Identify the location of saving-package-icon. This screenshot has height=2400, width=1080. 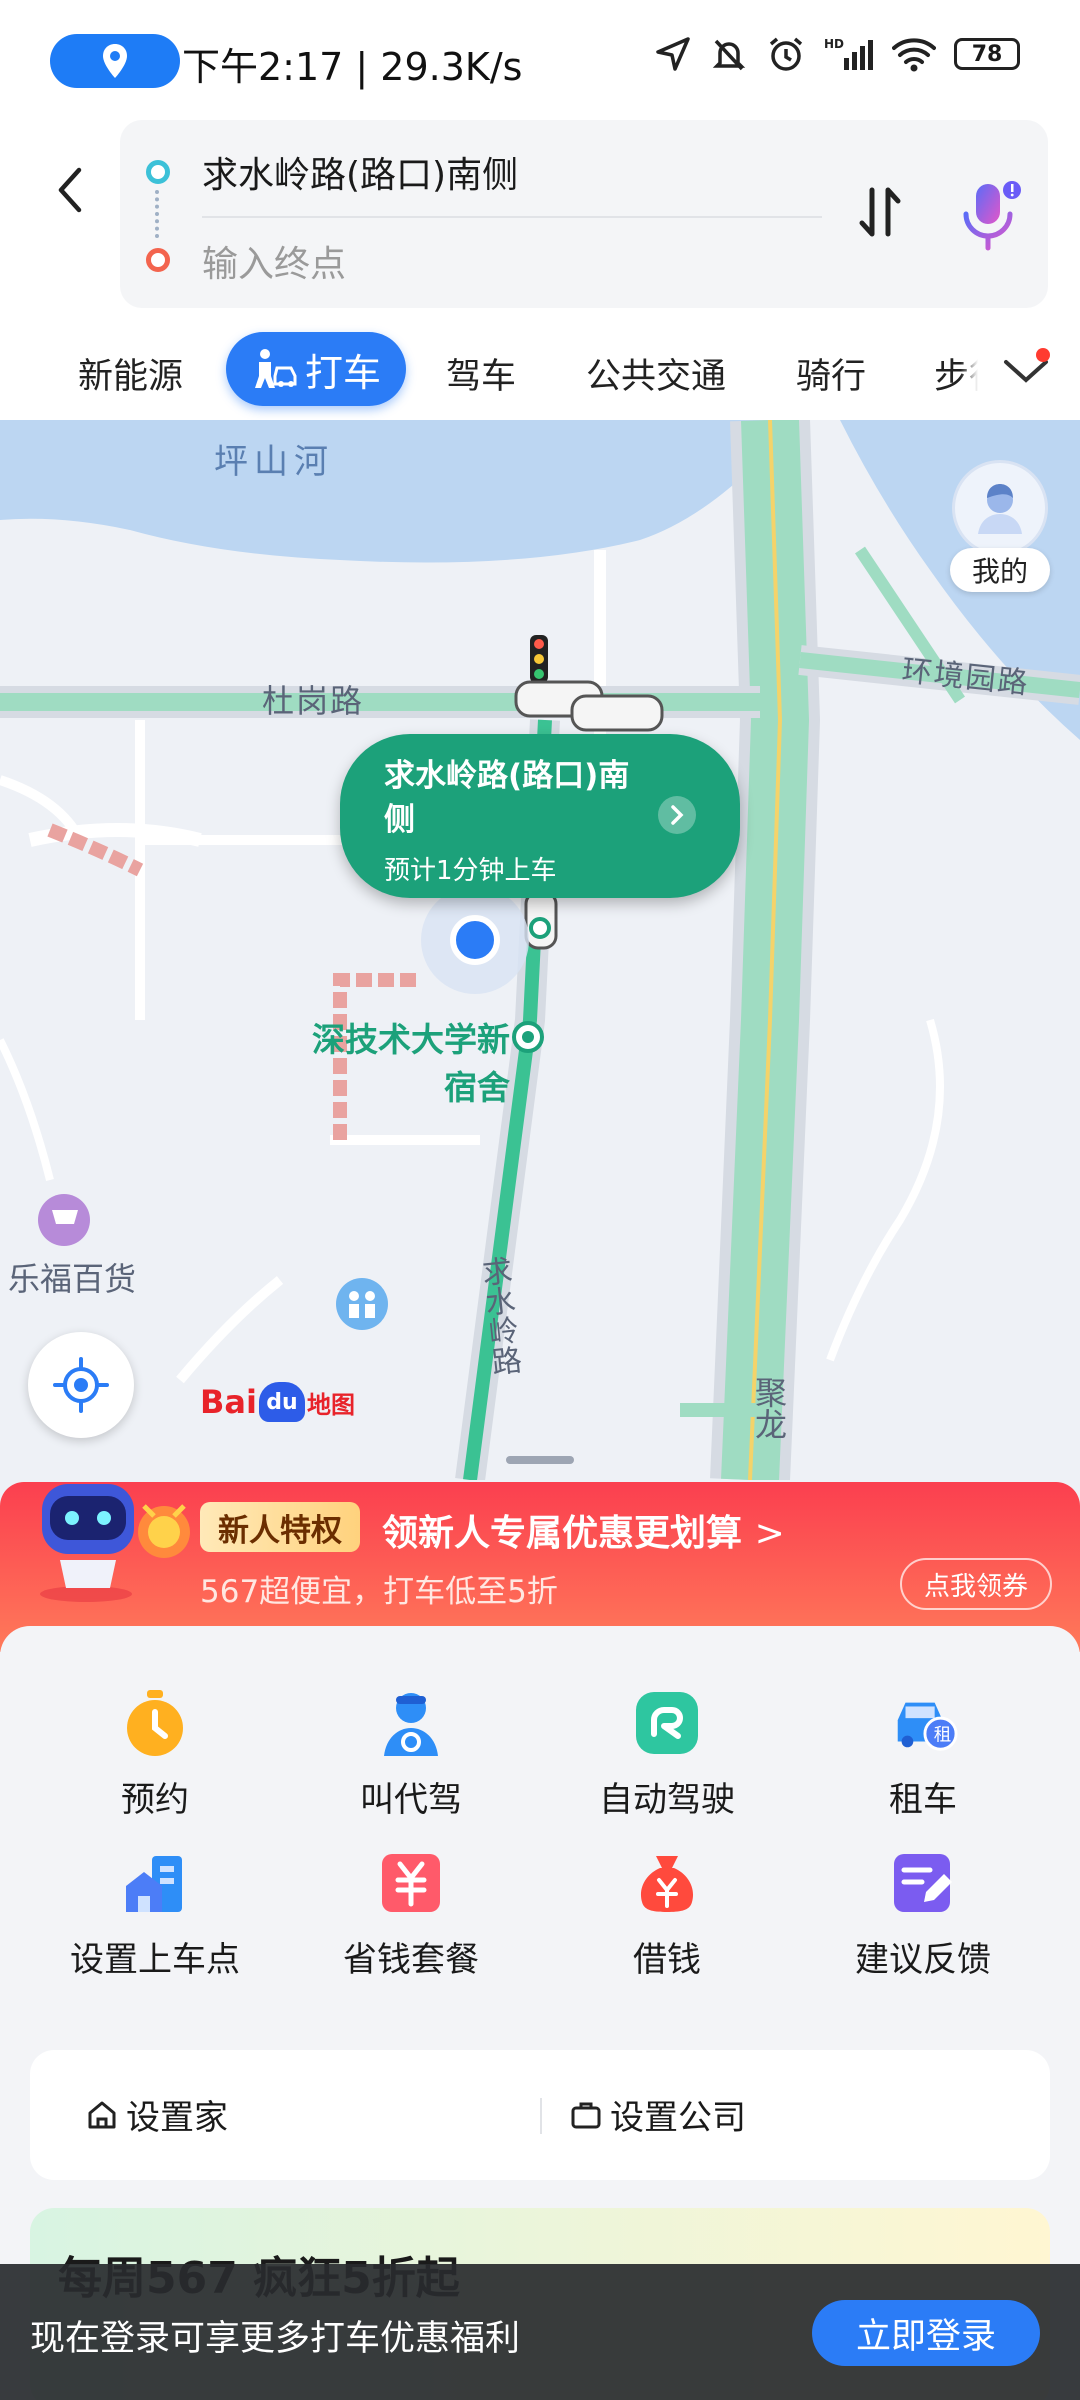
(411, 1883).